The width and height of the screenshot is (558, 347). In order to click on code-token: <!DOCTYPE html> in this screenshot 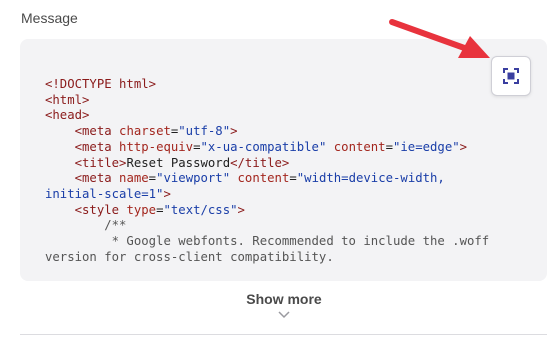, I will do `click(101, 84)`.